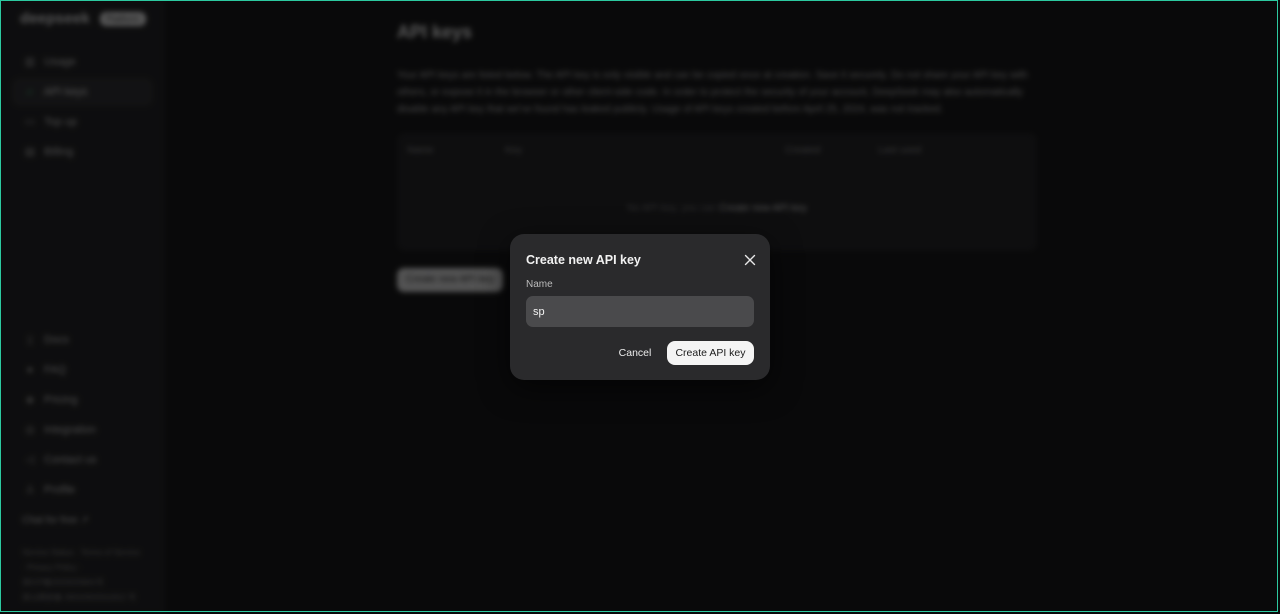  What do you see at coordinates (750, 260) in the screenshot?
I see `close-icon` at bounding box center [750, 260].